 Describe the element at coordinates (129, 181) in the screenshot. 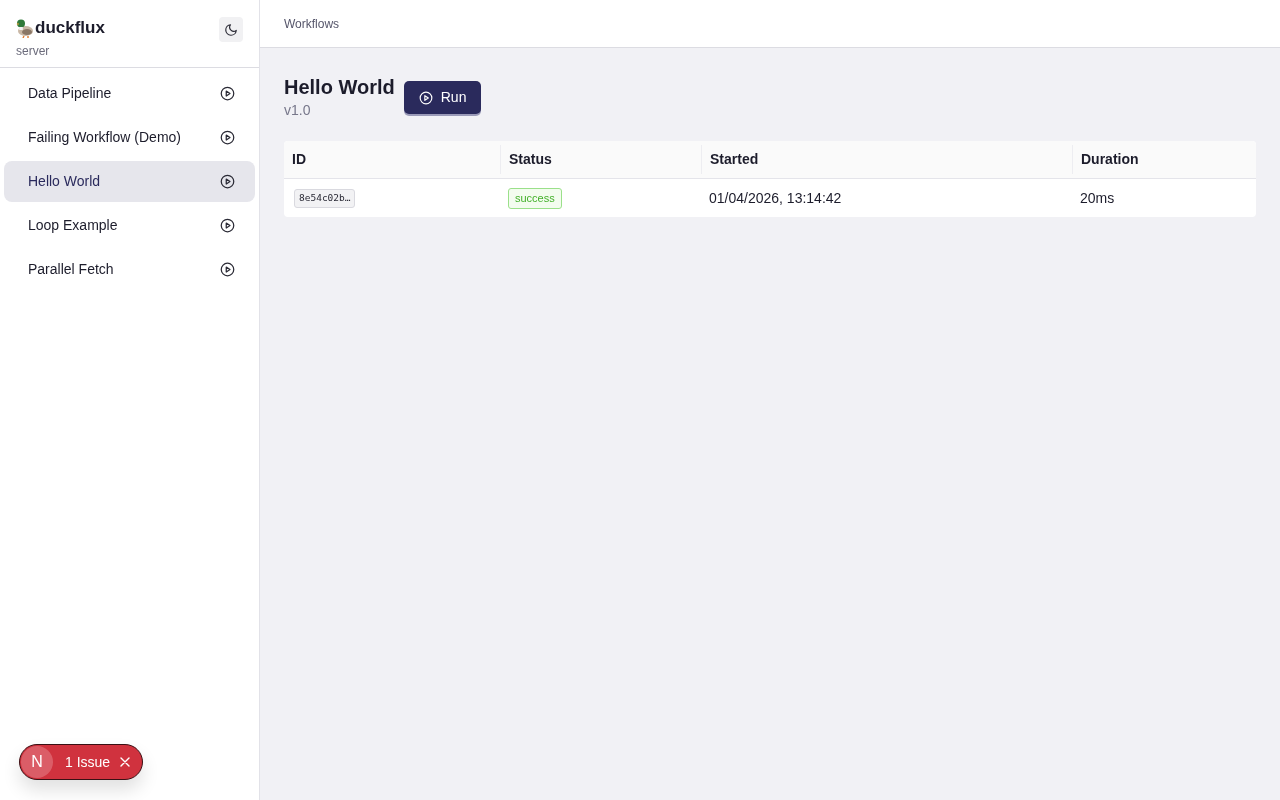

I see `sidebar-item: Hello World` at that location.